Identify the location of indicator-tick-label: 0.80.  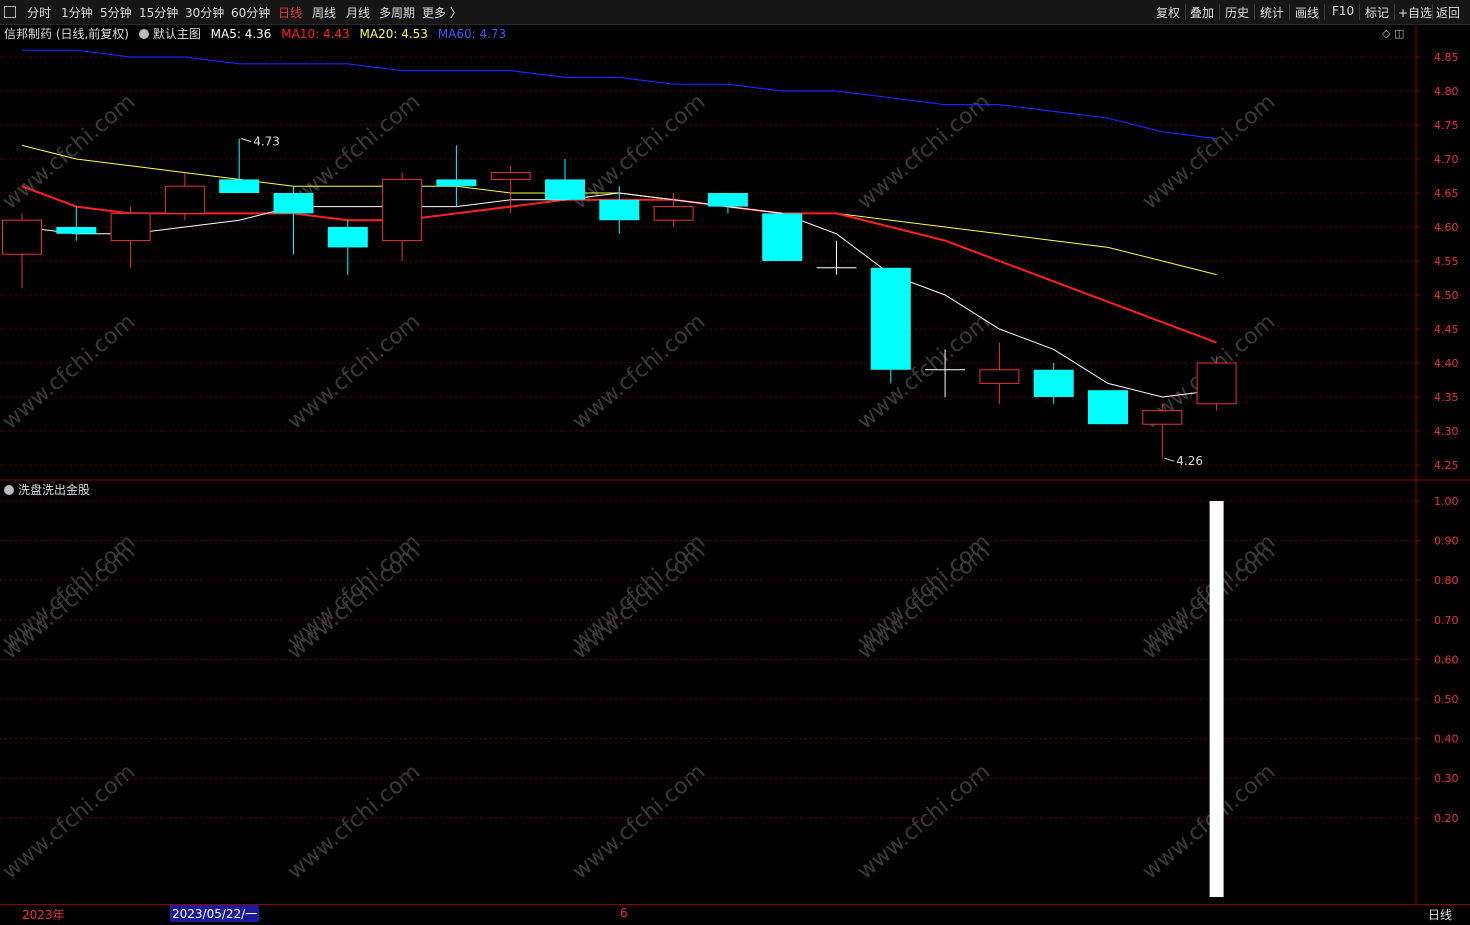
(1446, 580).